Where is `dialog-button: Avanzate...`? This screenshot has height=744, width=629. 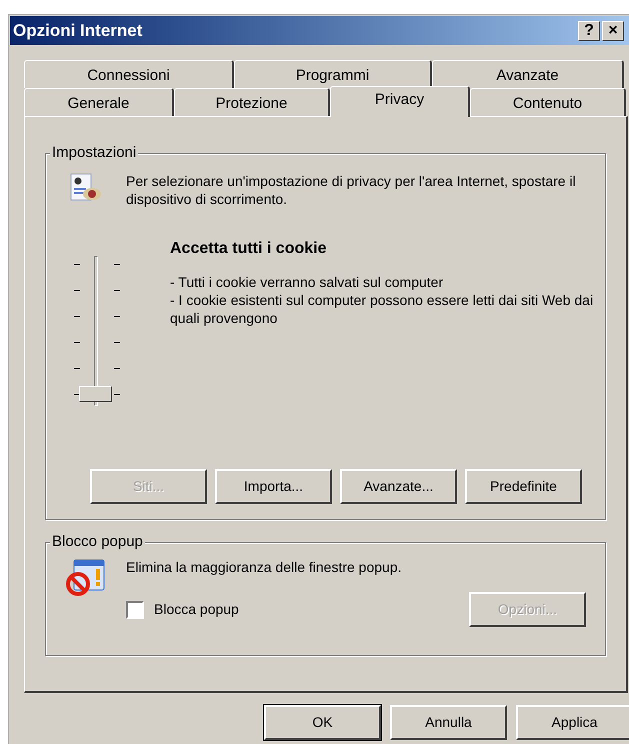
dialog-button: Avanzate... is located at coordinates (398, 486).